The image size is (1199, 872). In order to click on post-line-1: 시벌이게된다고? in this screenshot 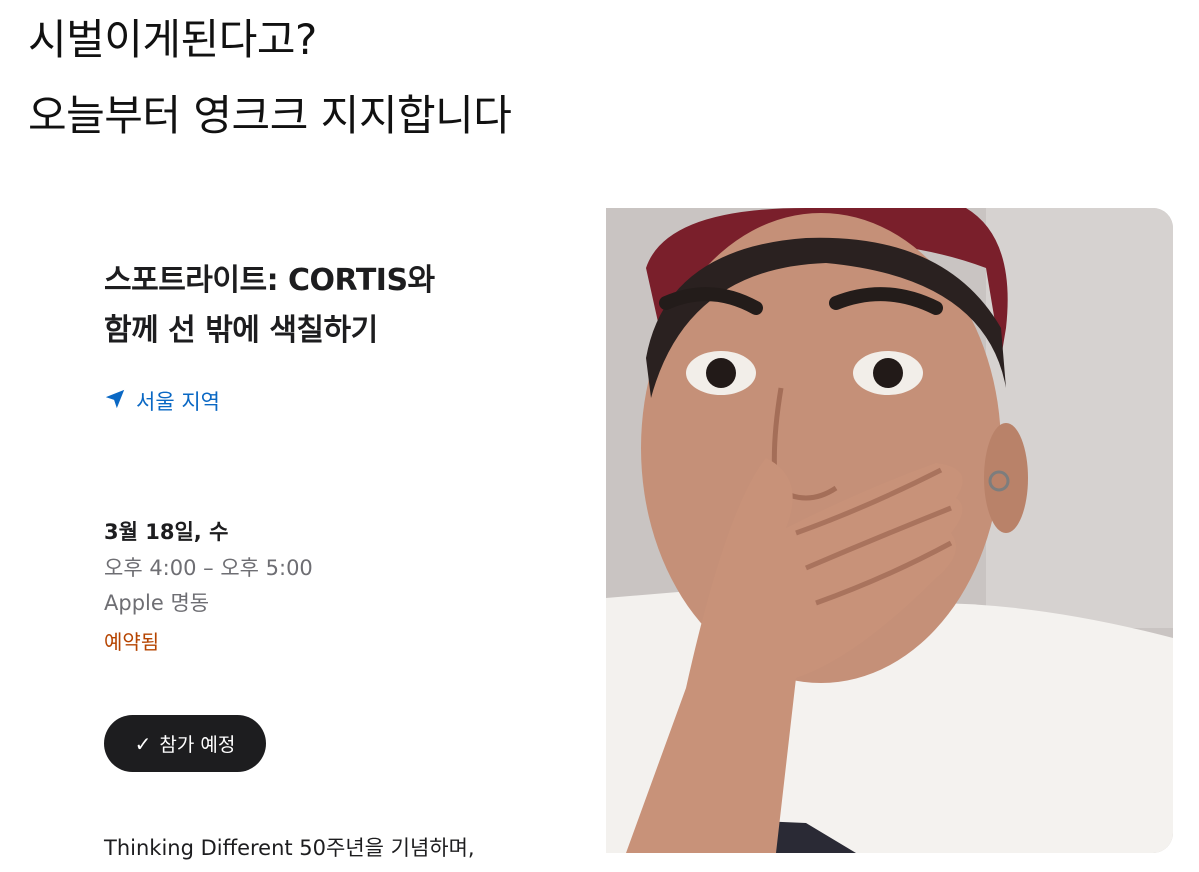, I will do `click(172, 39)`.